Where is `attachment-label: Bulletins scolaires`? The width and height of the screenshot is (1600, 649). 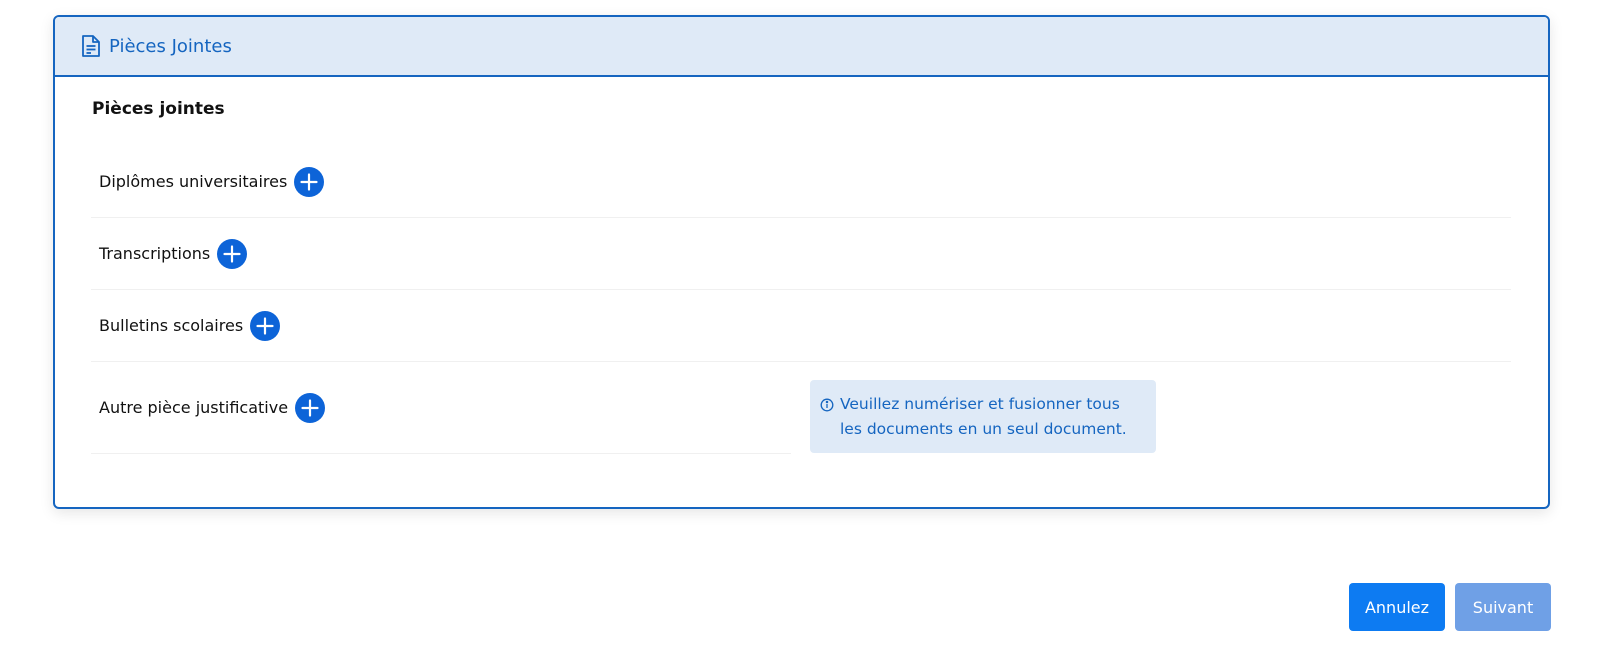 attachment-label: Bulletins scolaires is located at coordinates (171, 325).